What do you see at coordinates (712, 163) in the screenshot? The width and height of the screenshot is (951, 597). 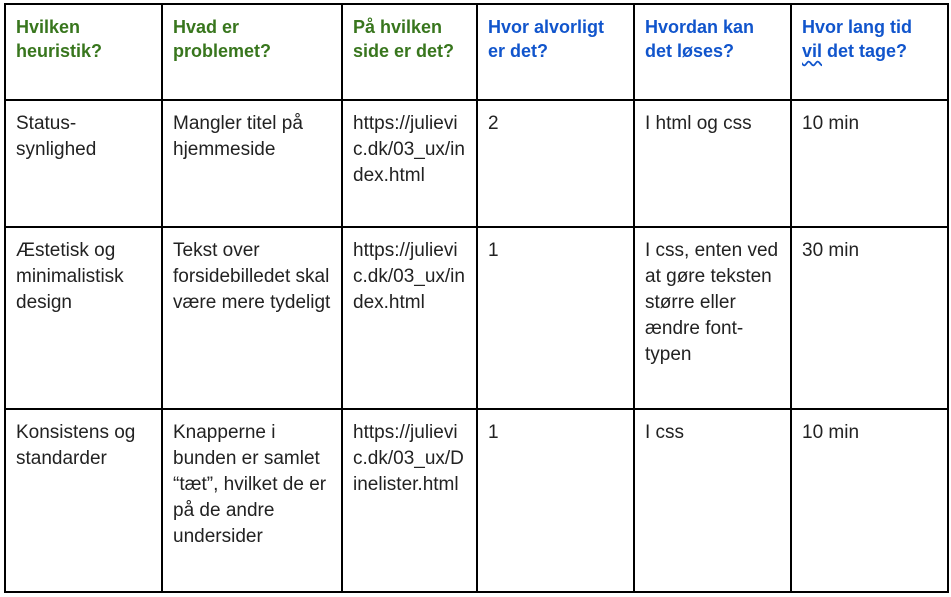 I see `cell-loesning: I html og css` at bounding box center [712, 163].